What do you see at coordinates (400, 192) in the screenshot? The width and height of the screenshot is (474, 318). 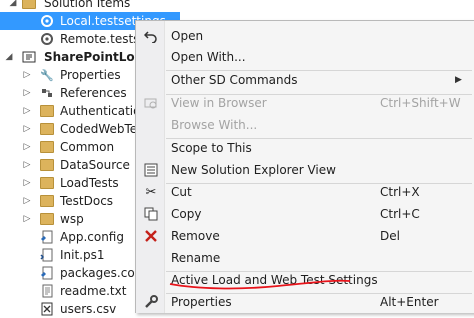 I see `menu-item-shortcut: Ctrl+X` at bounding box center [400, 192].